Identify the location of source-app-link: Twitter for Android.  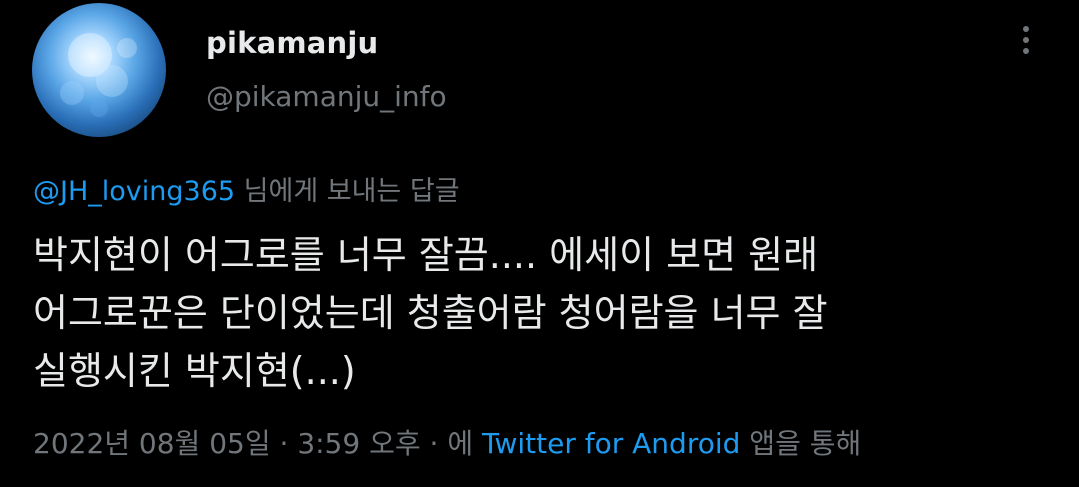
(611, 443).